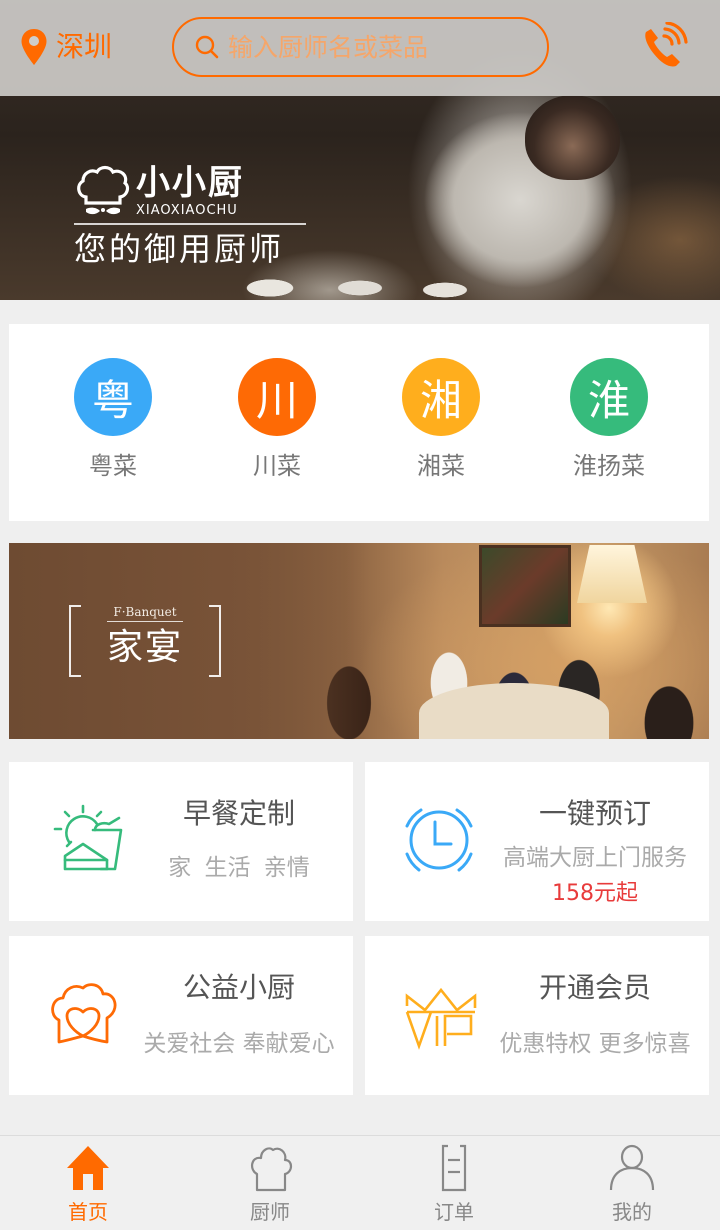 Image resolution: width=720 pixels, height=1230 pixels. What do you see at coordinates (441, 397) in the screenshot?
I see `cuisine-badge-icon: 湘` at bounding box center [441, 397].